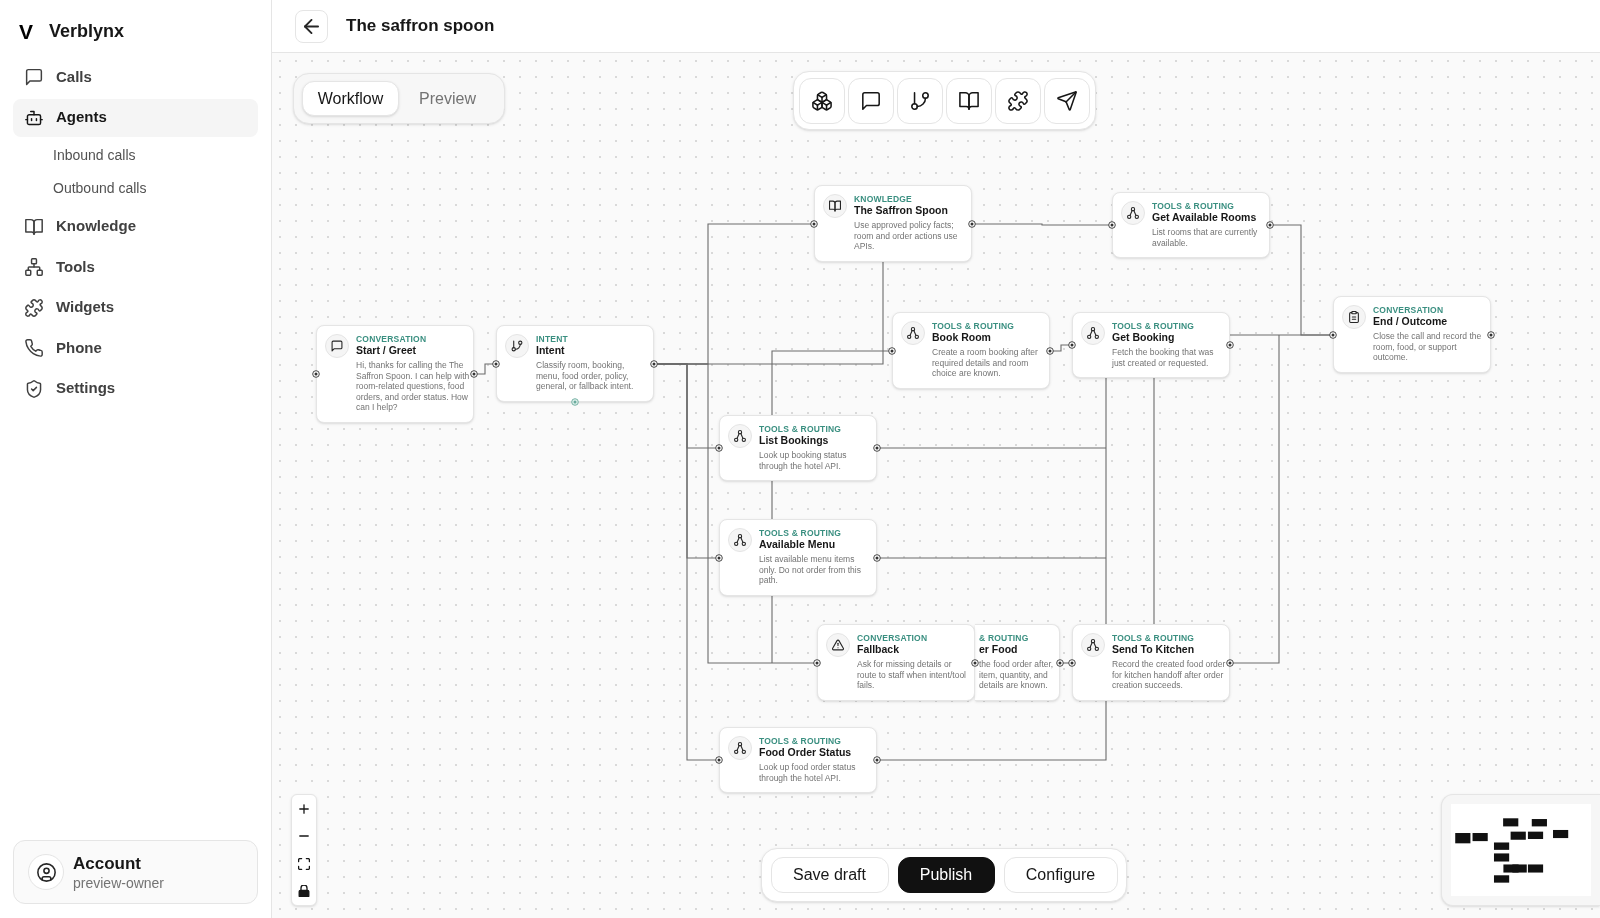 The width and height of the screenshot is (1600, 918). I want to click on tab: Workflow, so click(350, 98).